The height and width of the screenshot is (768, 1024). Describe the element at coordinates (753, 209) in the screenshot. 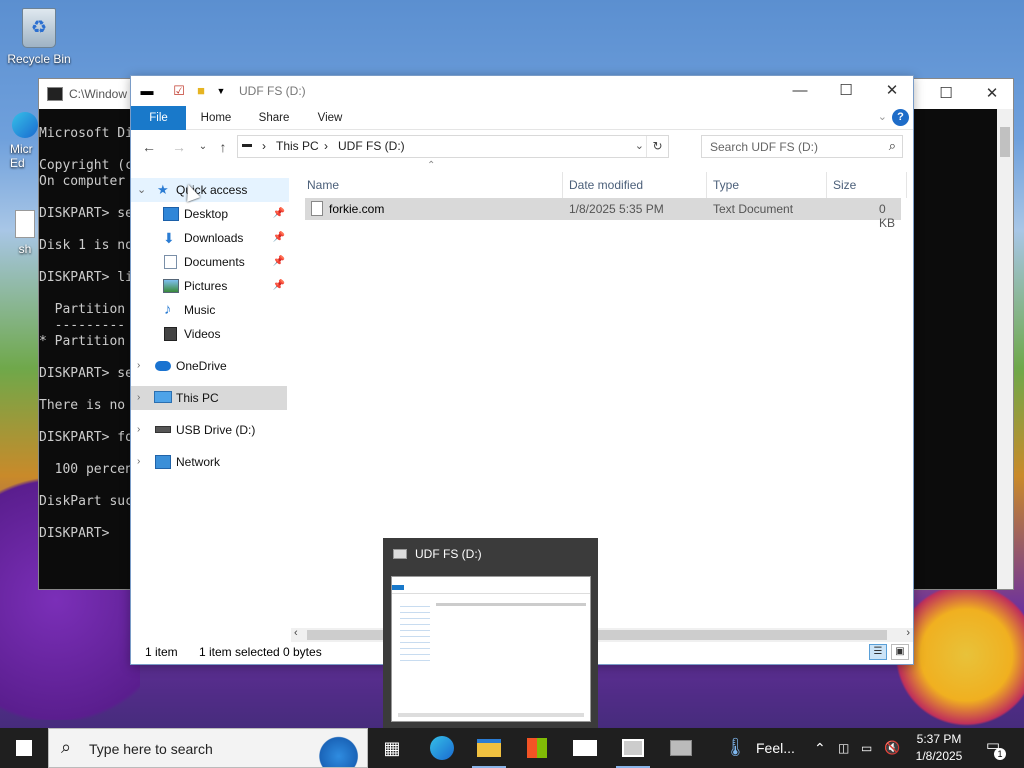

I see `file-type: Text Document` at that location.